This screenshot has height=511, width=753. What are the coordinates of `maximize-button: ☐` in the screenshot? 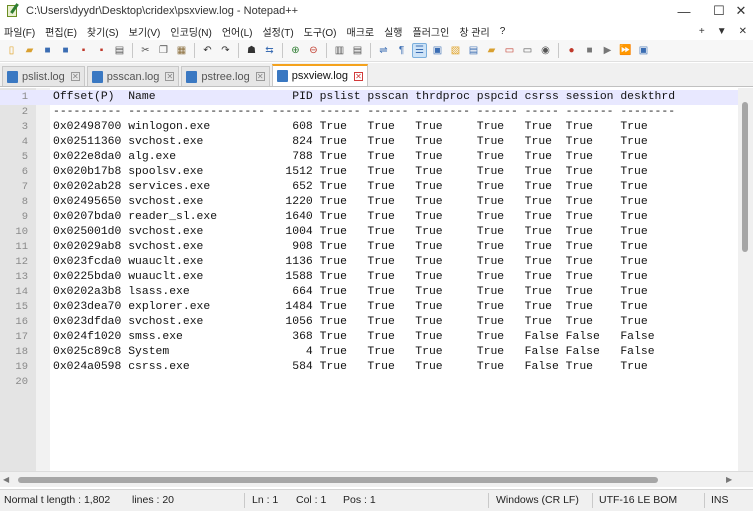 It's located at (719, 11).